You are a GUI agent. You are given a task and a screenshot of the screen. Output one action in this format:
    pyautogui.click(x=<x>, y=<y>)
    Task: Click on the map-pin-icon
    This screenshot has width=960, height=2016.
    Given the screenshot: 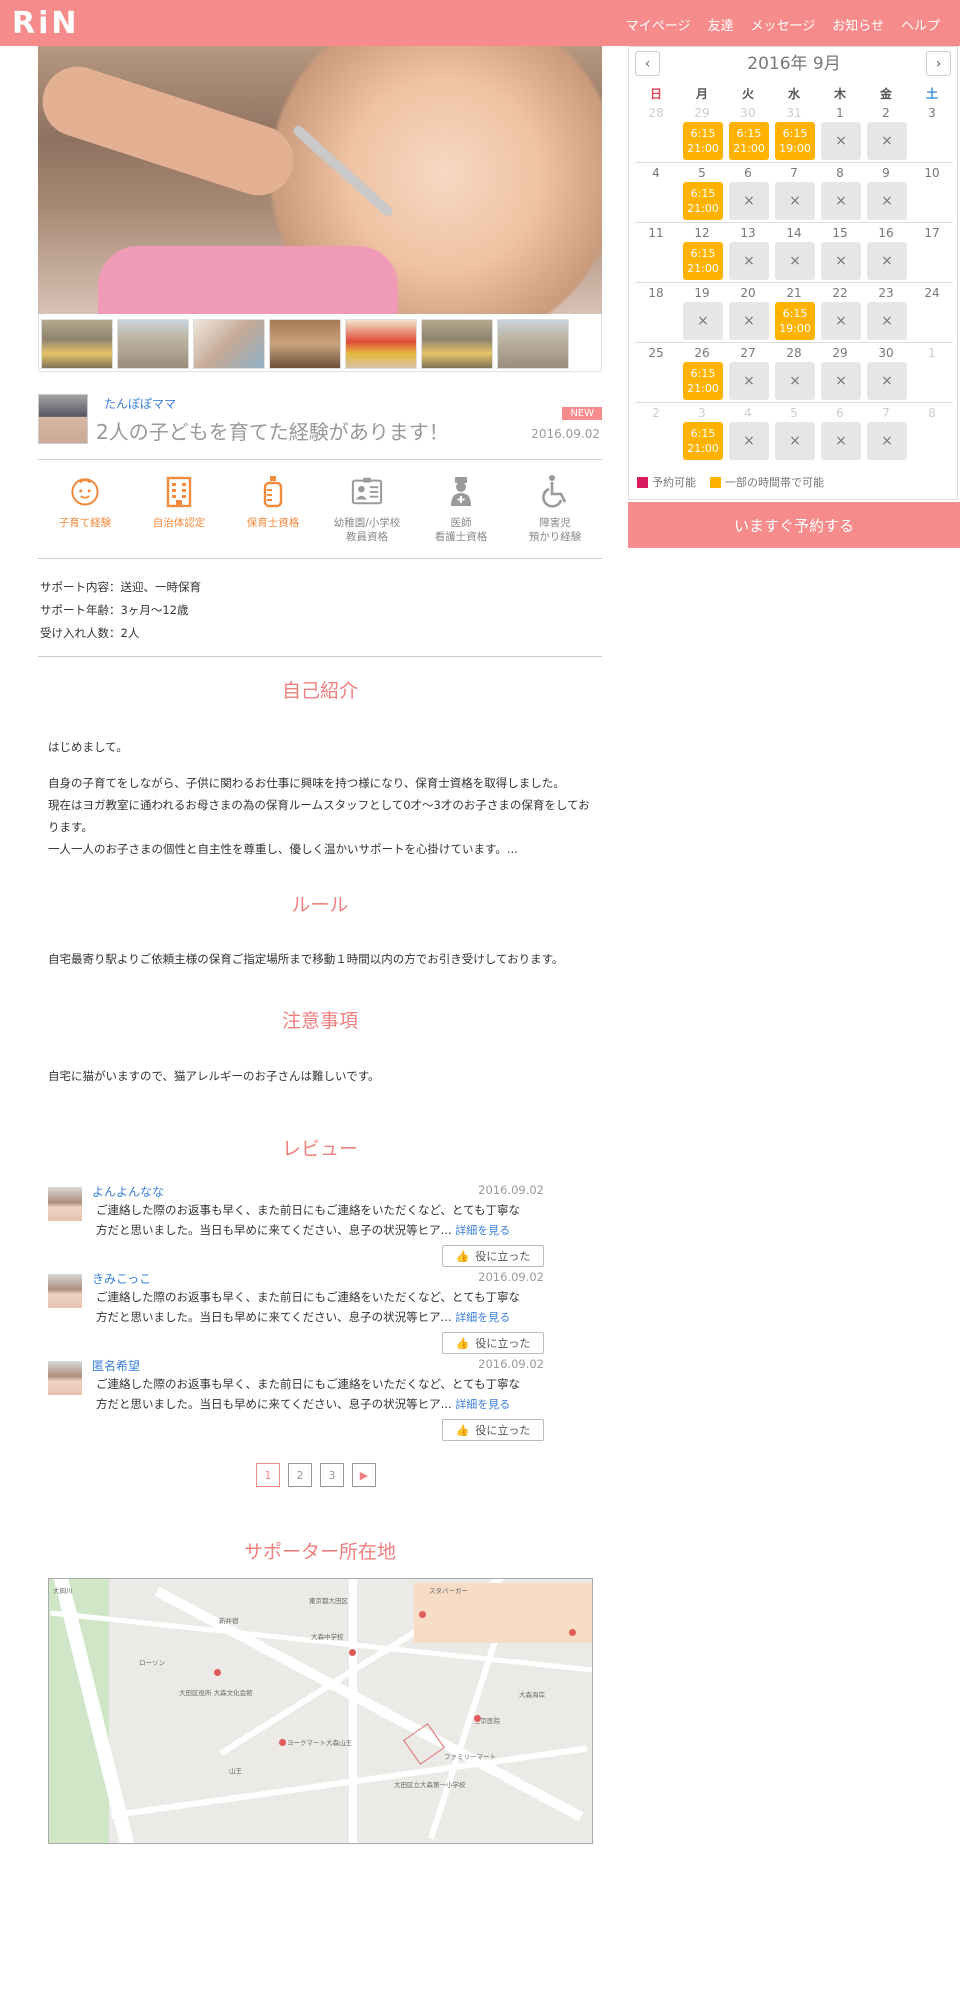 What is the action you would take?
    pyautogui.click(x=282, y=1742)
    